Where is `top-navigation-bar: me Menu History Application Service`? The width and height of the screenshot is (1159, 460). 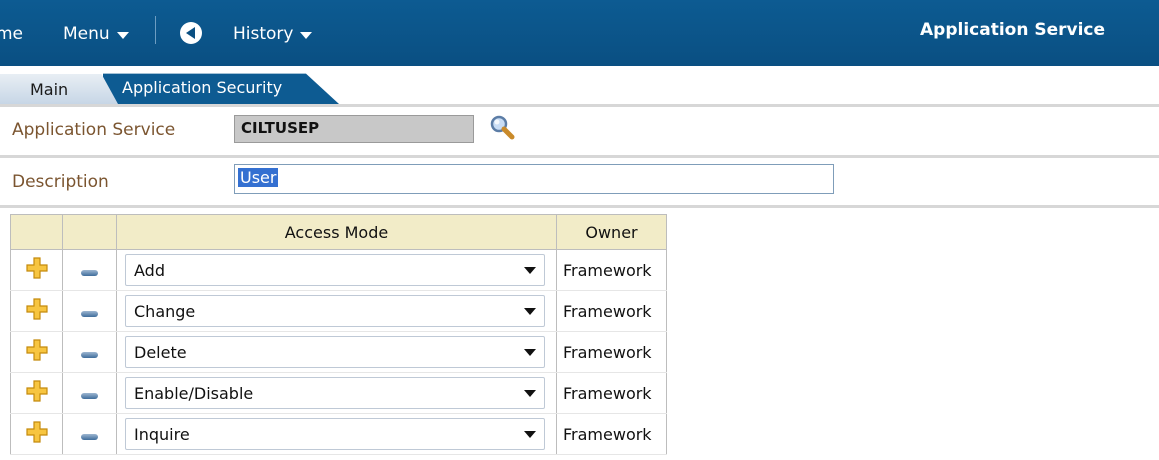
top-navigation-bar: me Menu History Application Service is located at coordinates (579, 33).